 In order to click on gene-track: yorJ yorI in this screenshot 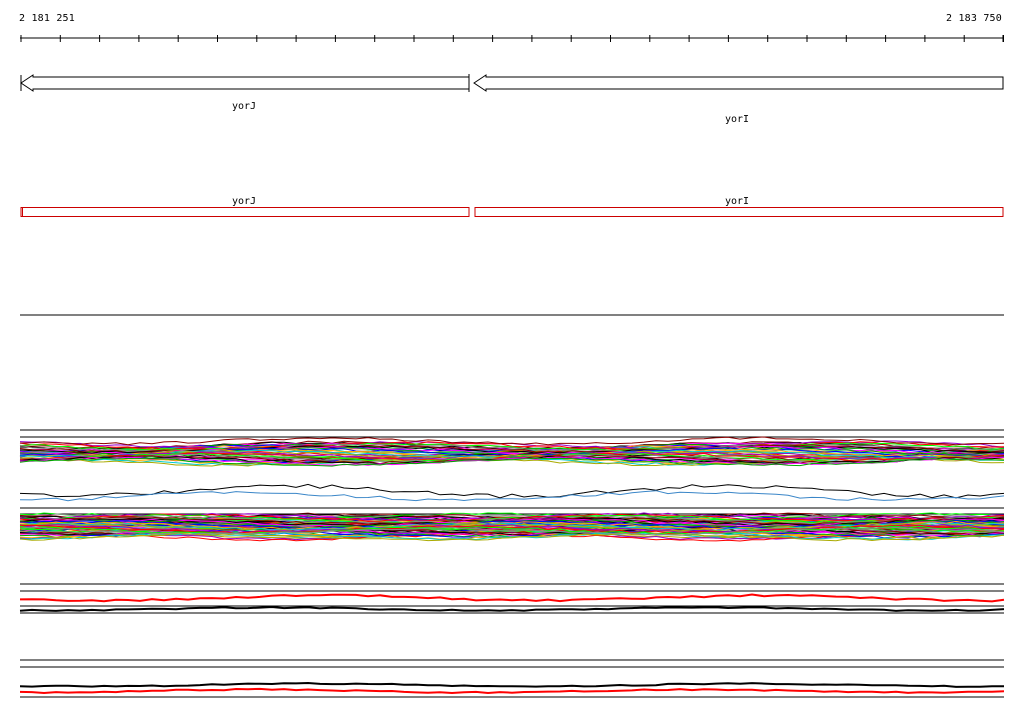, I will do `click(512, 99)`.